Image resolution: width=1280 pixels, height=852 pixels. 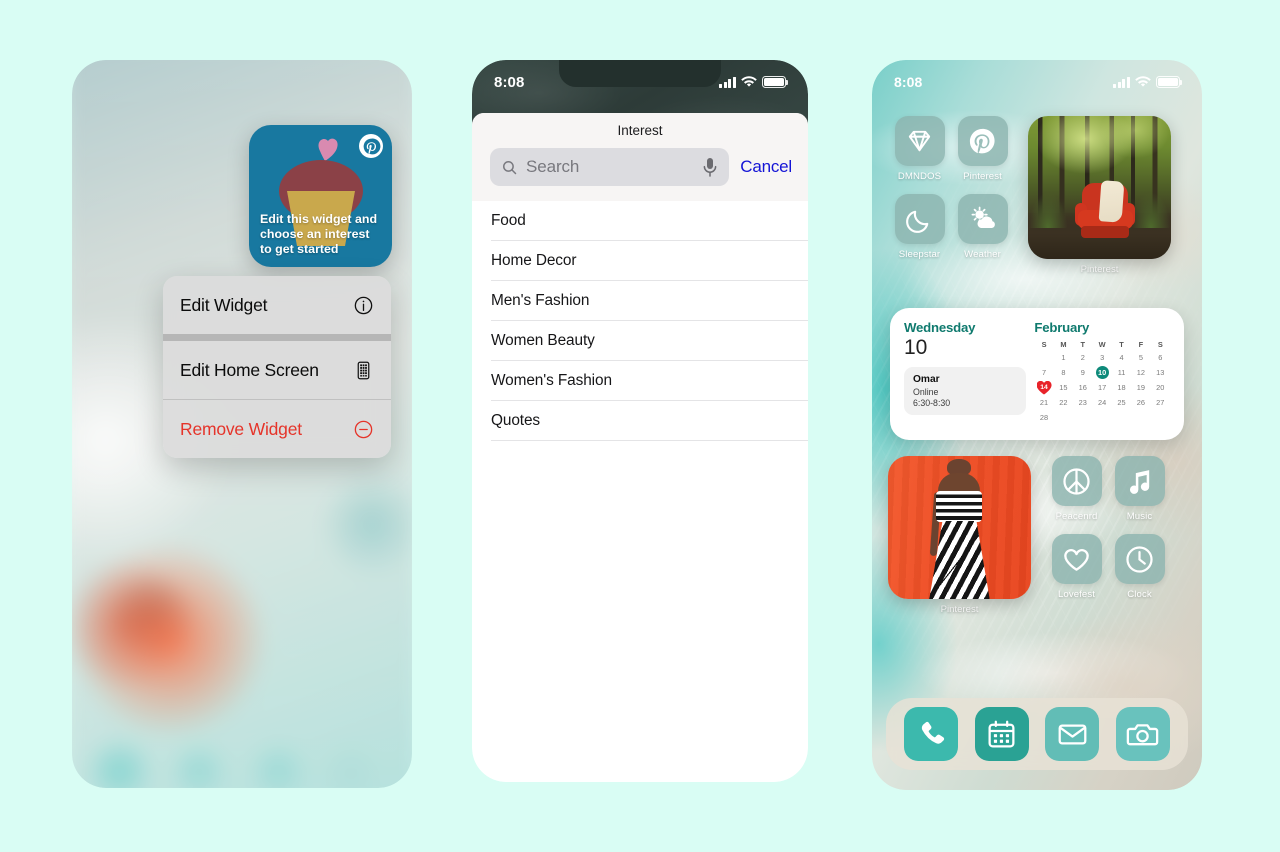 What do you see at coordinates (1160, 372) in the screenshot?
I see `calendar-day-cell: 13` at bounding box center [1160, 372].